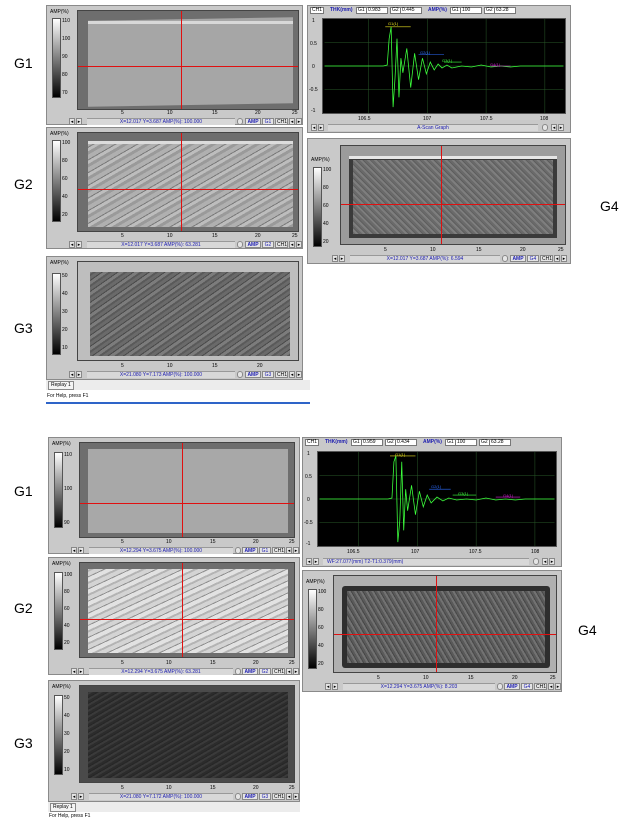 This screenshot has height=821, width=634. What do you see at coordinates (406, 442) in the screenshot?
I see `gate2-thickness: 0.434` at bounding box center [406, 442].